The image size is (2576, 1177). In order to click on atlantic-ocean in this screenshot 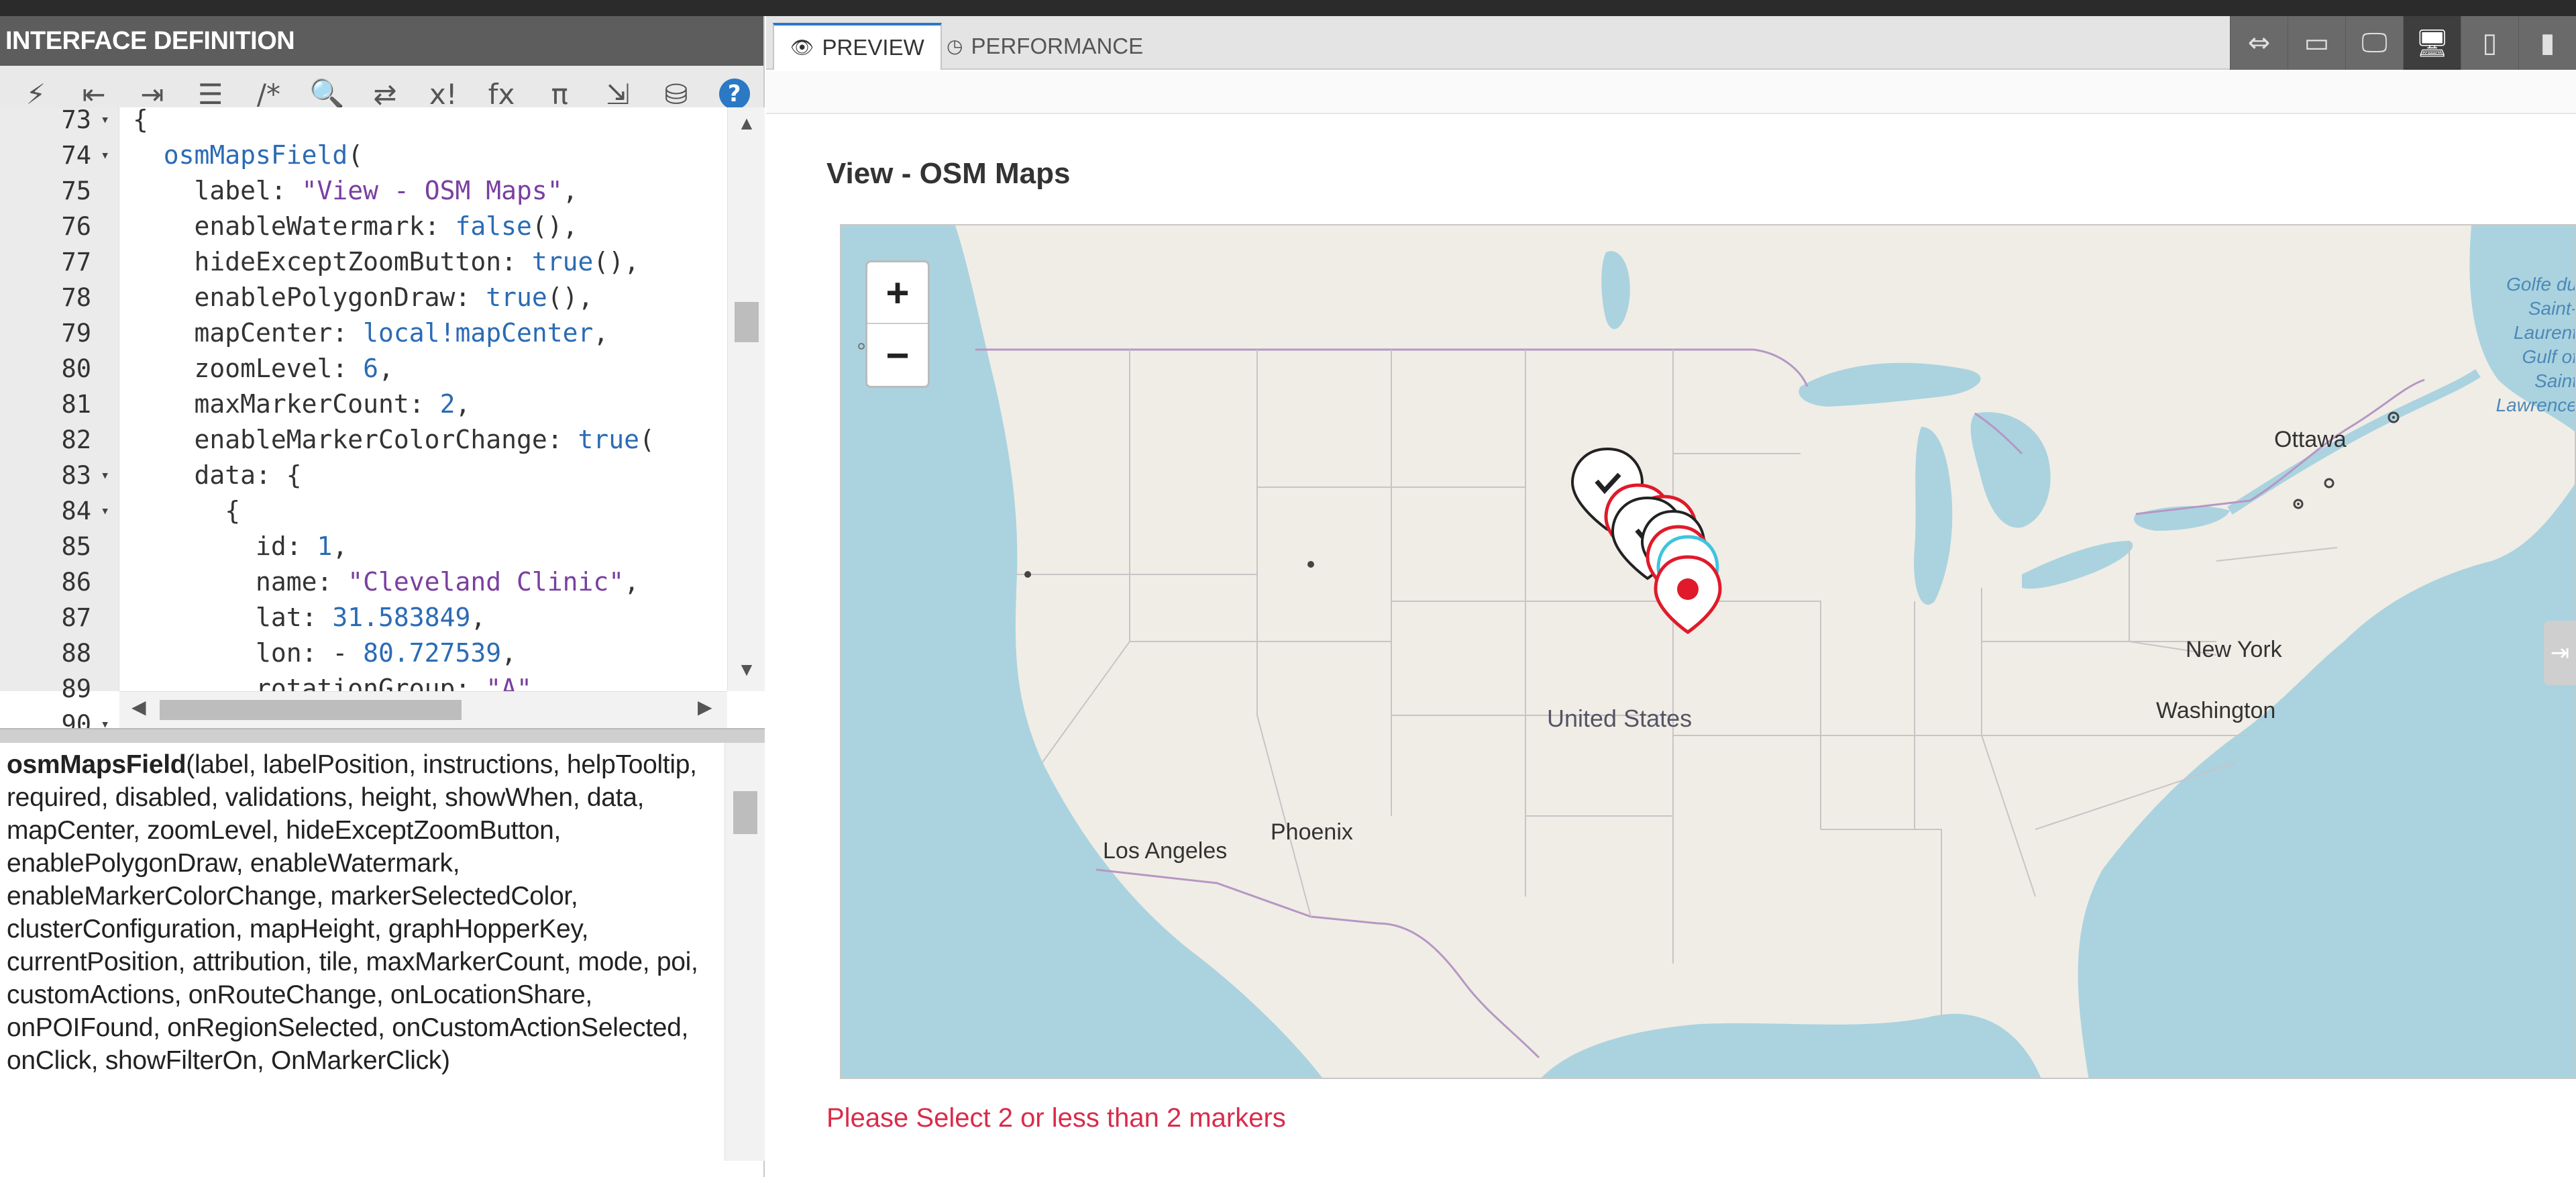, I will do `click(2326, 781)`.